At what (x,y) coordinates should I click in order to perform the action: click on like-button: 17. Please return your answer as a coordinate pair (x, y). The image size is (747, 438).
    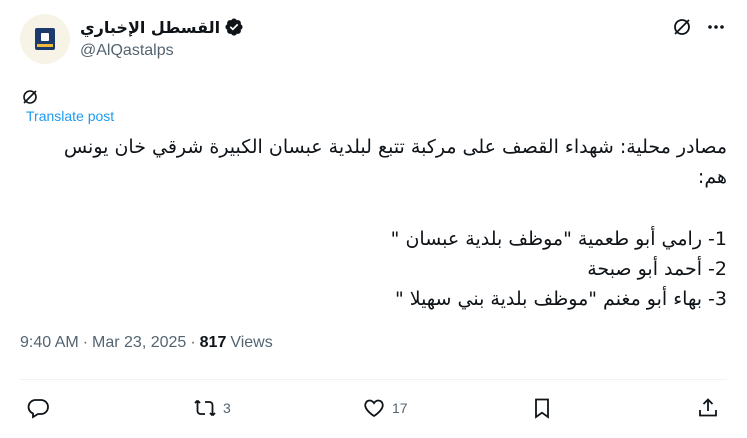
    Looking at the image, I should click on (385, 408).